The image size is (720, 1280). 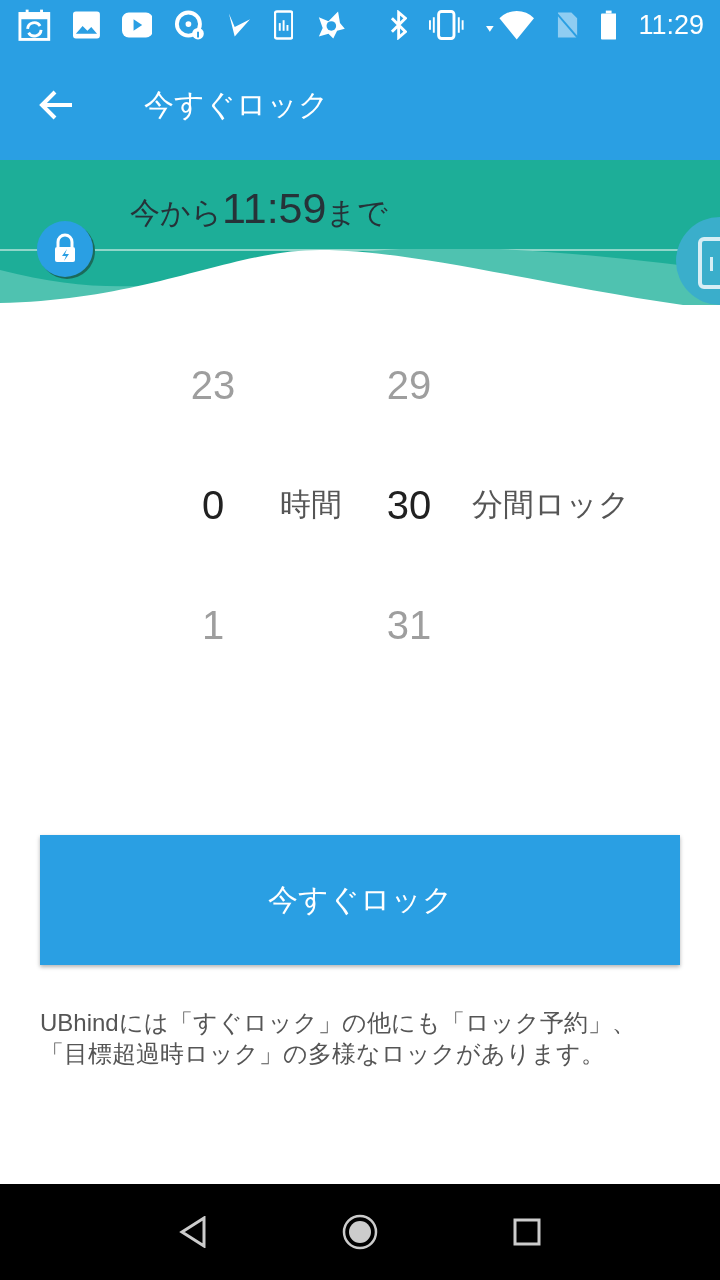 I want to click on image-icon, so click(x=86, y=25).